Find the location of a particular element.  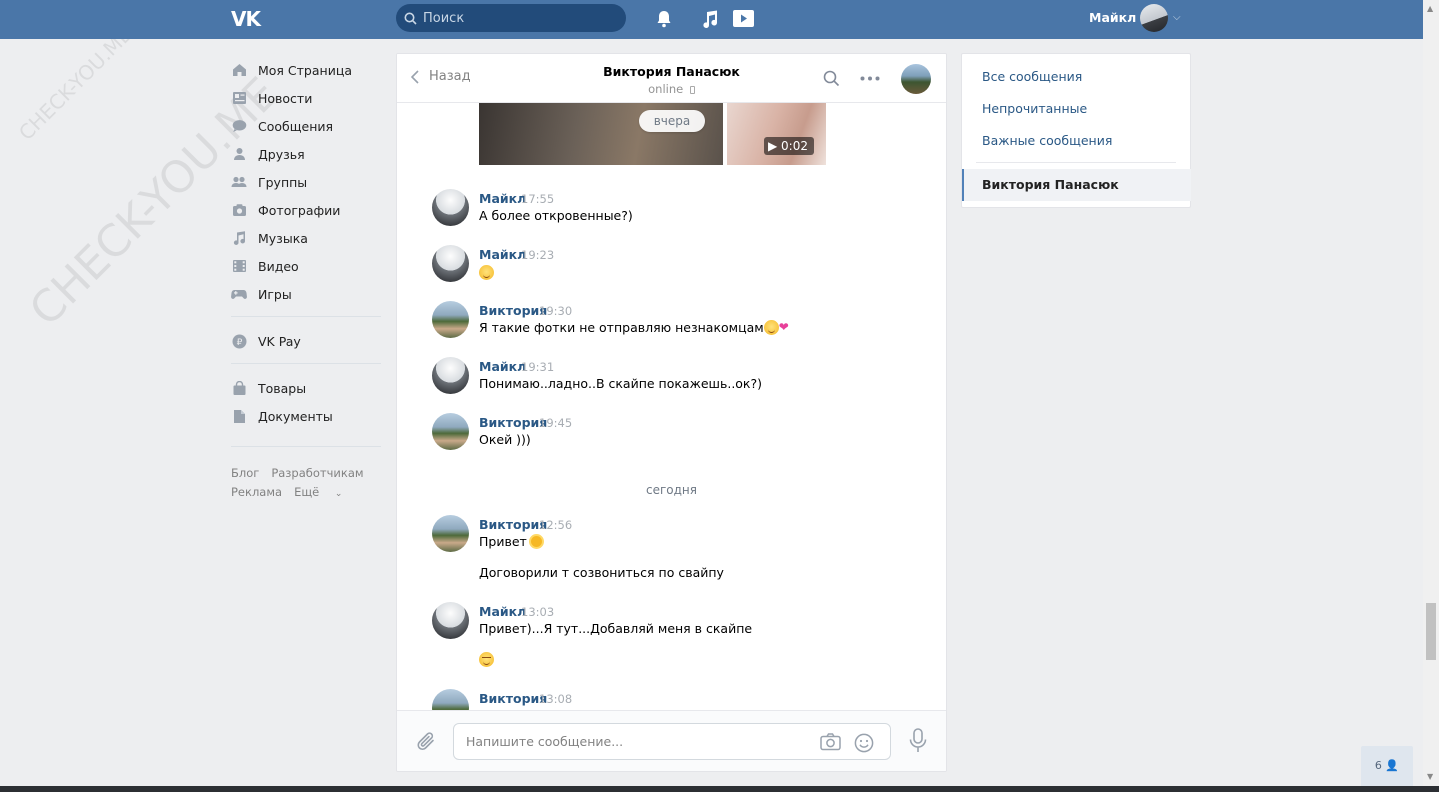

hearts-emoji-icon: ❤ is located at coordinates (783, 327).